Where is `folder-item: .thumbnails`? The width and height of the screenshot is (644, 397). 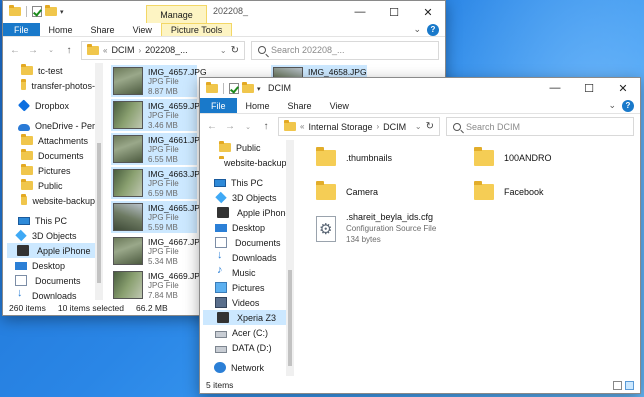
folder-item: .thumbnails is located at coordinates (354, 156).